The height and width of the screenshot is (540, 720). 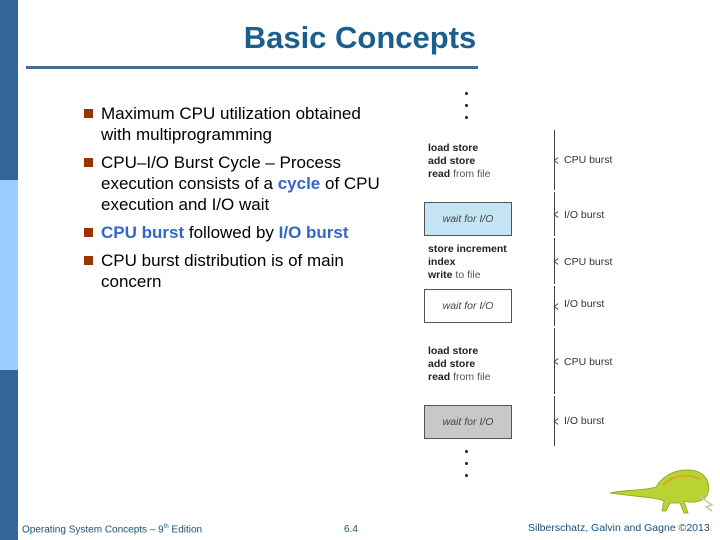 I want to click on wait-box-1: wait for I/O, so click(x=468, y=219).